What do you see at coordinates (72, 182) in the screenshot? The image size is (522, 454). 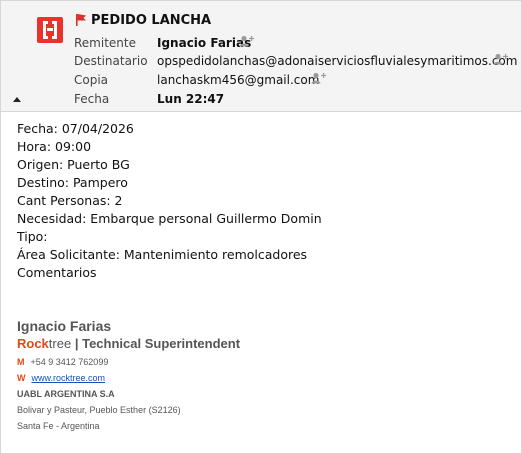 I see `body-line: Destino: Pampero` at bounding box center [72, 182].